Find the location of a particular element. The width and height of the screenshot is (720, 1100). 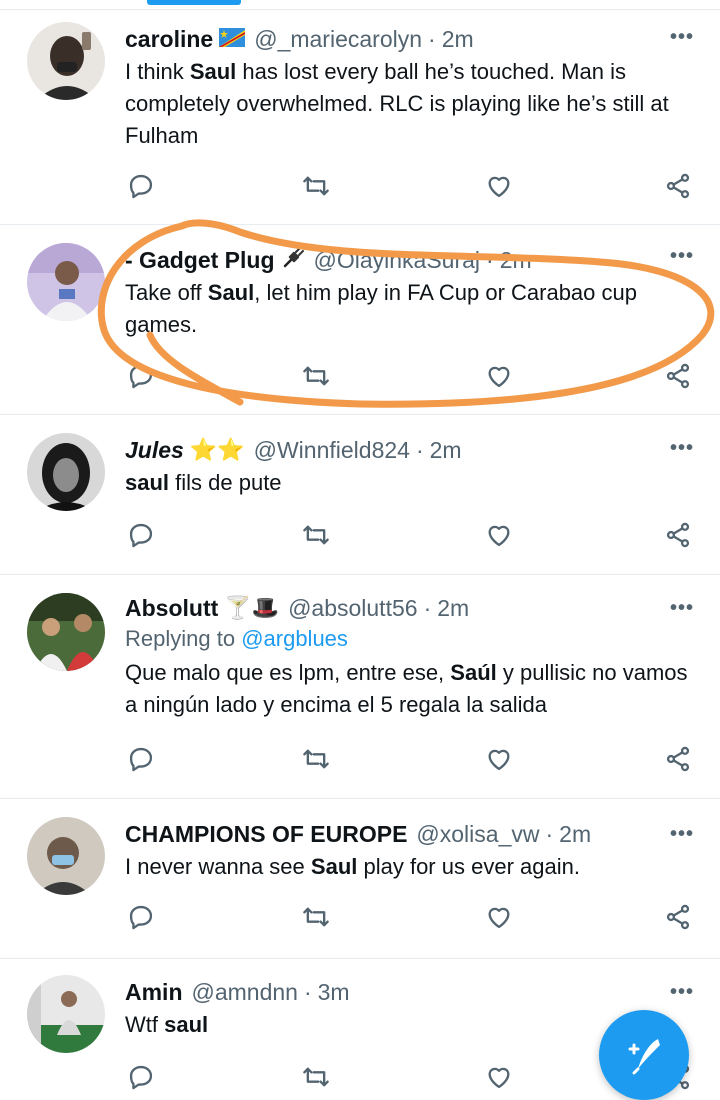

tweet-header: - Gadget Plug @OlayinkaSuraj · 2m is located at coordinates (409, 260).